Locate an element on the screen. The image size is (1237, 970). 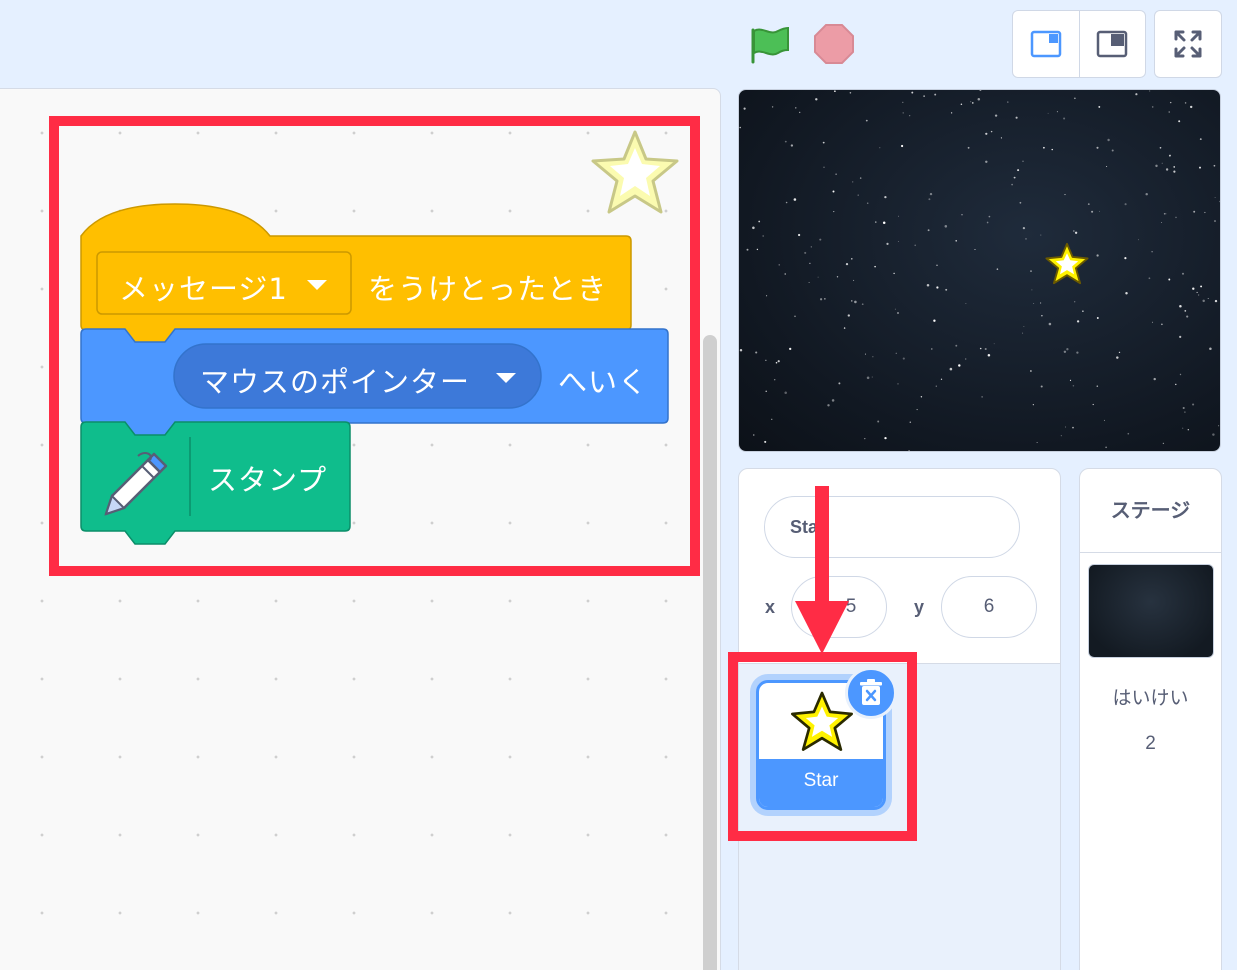
y-position-input: 6 is located at coordinates (989, 607).